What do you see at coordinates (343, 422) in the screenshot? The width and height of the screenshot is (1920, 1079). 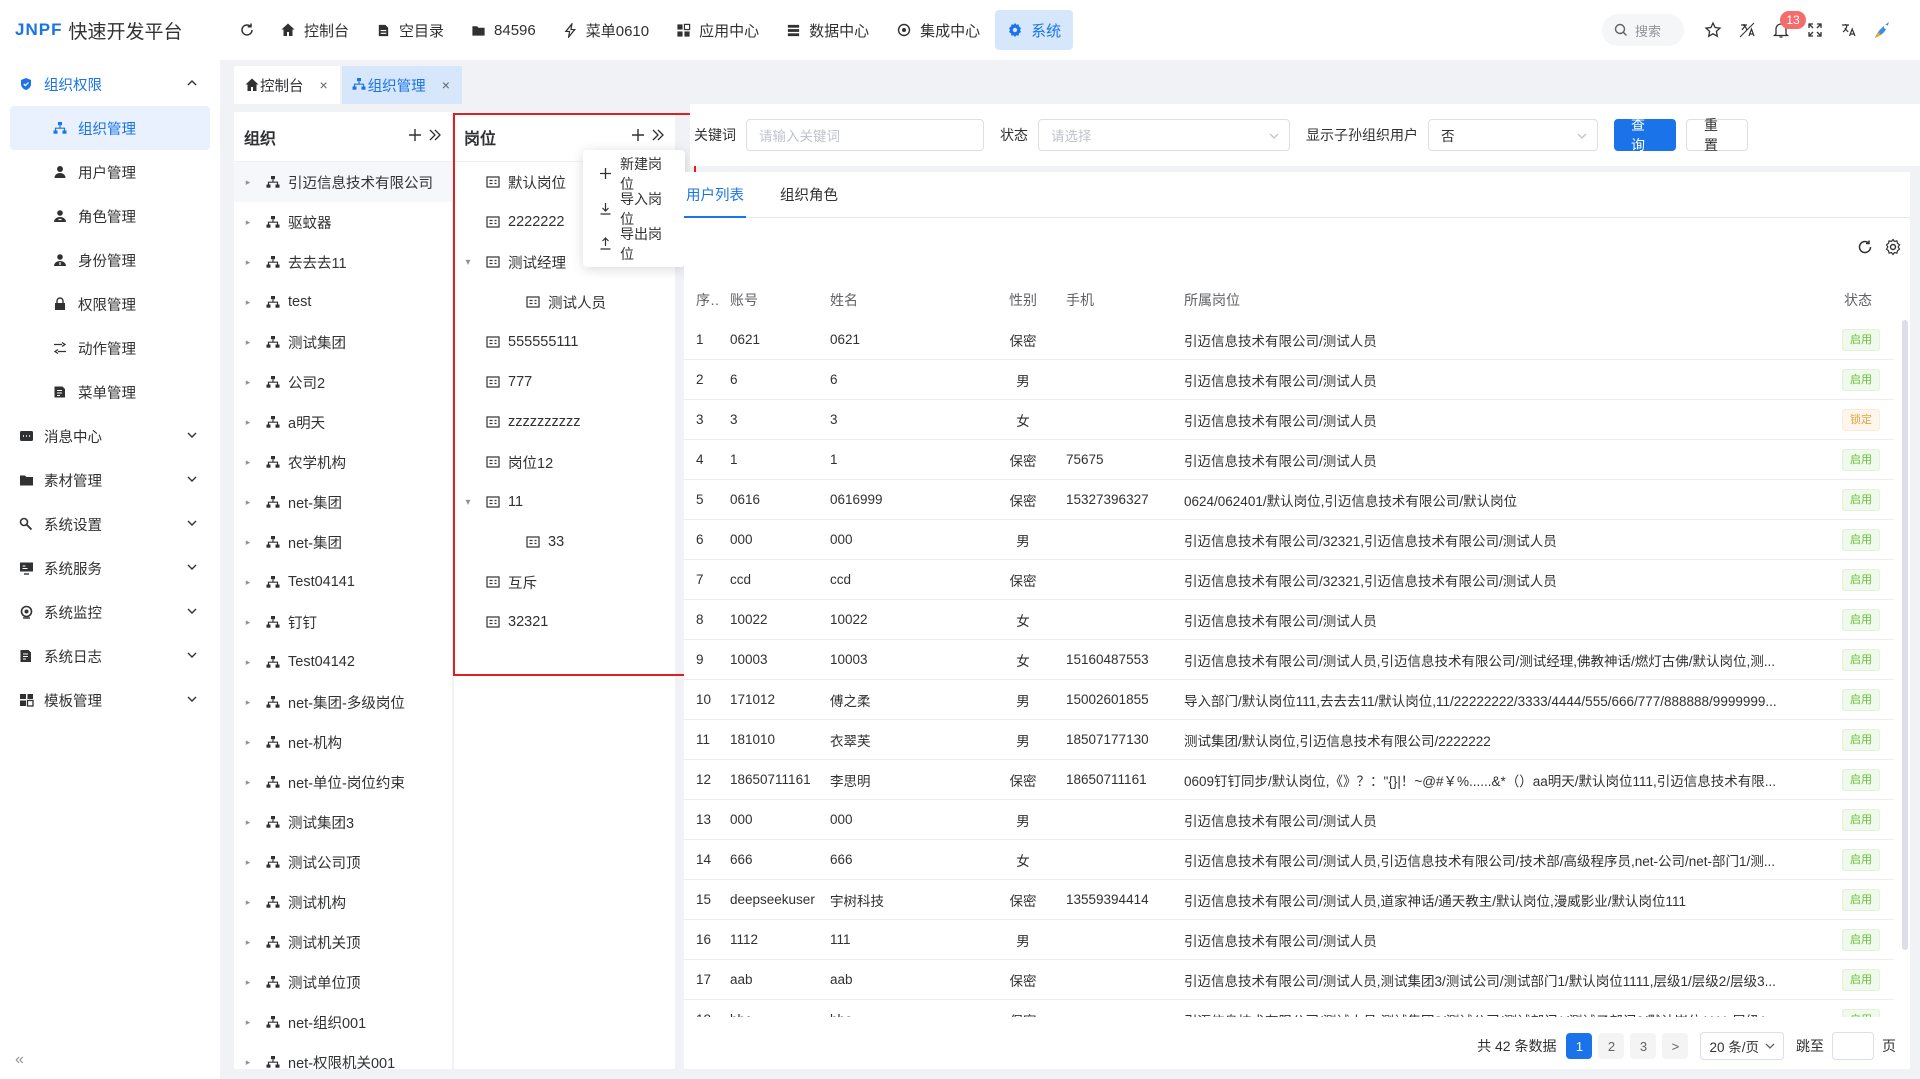 I see `org-tree-item: ▸ a明天` at bounding box center [343, 422].